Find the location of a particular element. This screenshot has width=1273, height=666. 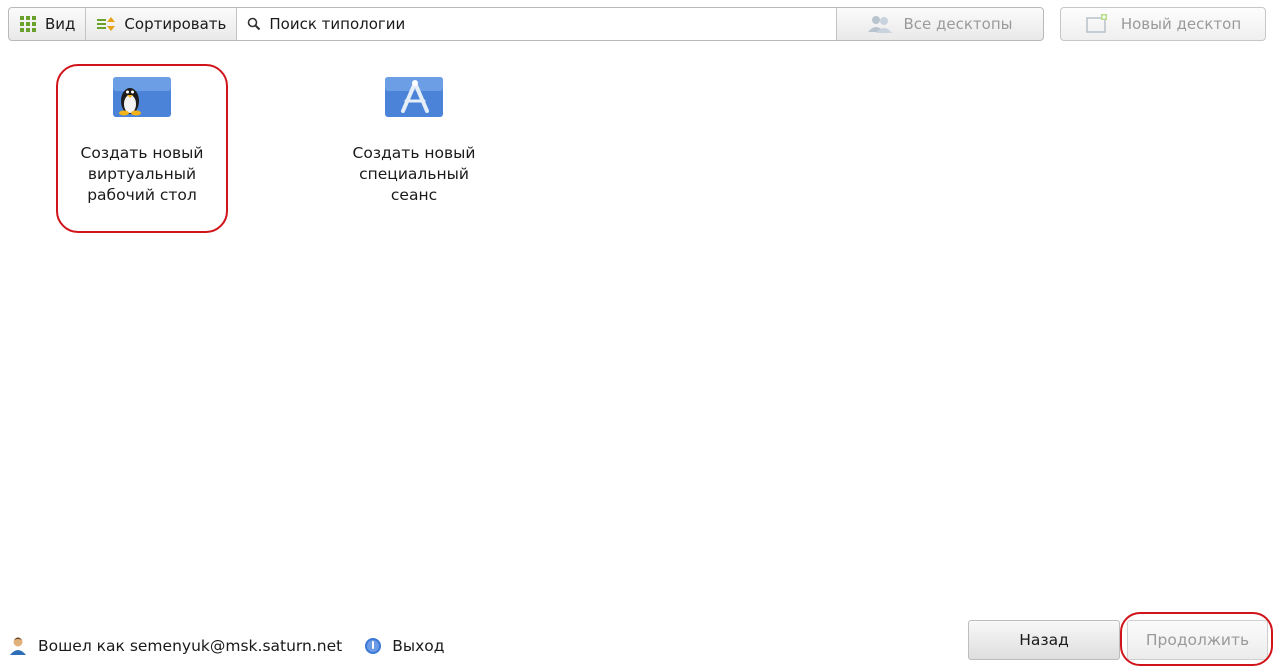

search-field is located at coordinates (537, 24).